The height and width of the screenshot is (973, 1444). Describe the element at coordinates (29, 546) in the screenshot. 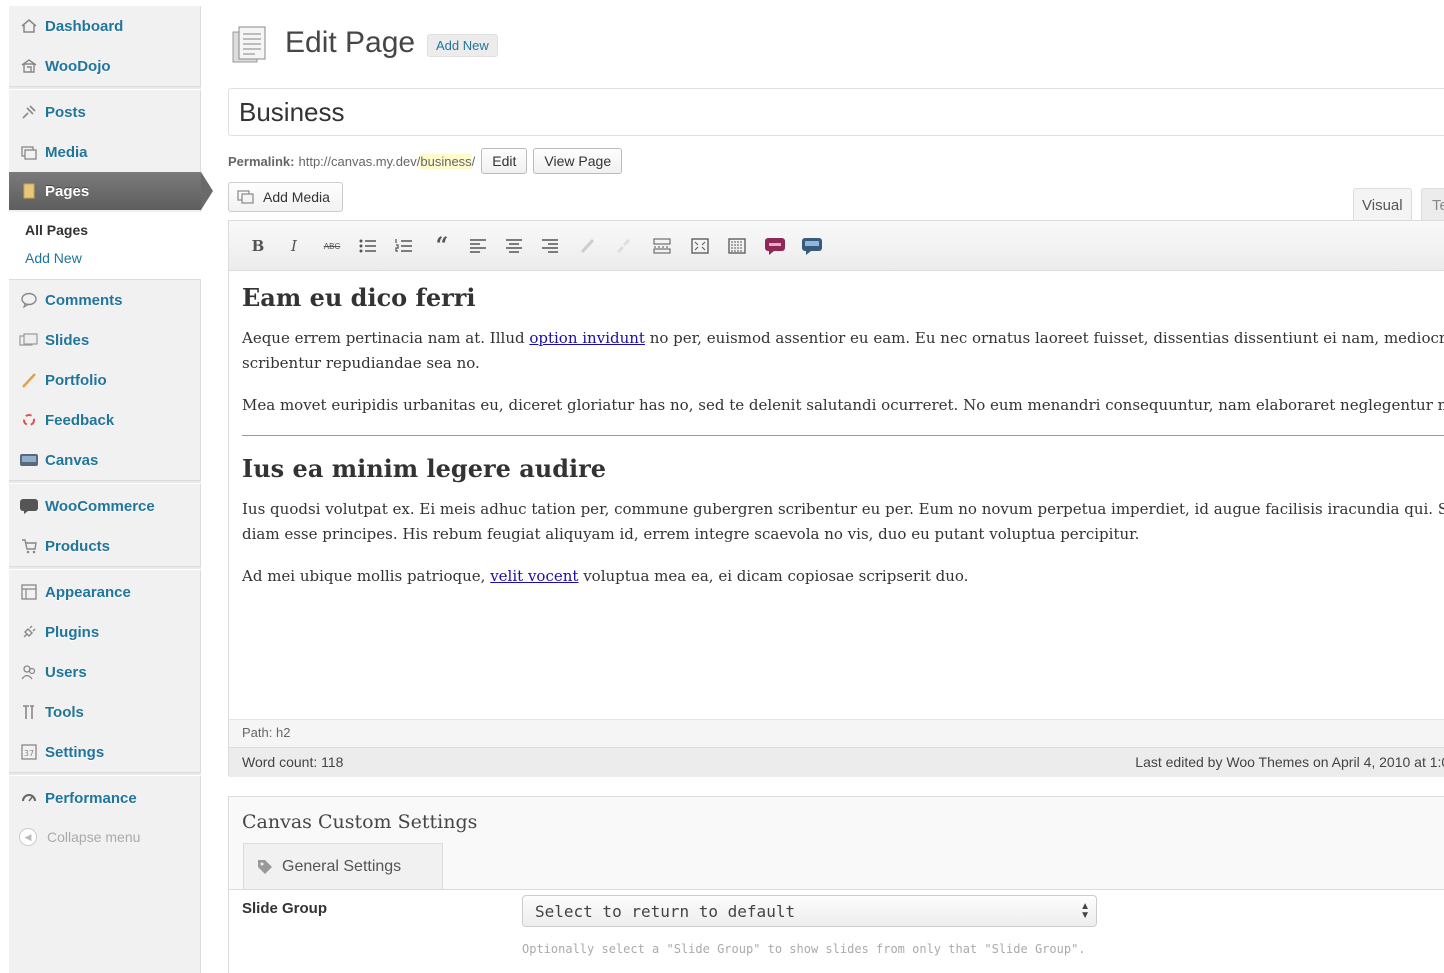

I see `cart-icon` at that location.